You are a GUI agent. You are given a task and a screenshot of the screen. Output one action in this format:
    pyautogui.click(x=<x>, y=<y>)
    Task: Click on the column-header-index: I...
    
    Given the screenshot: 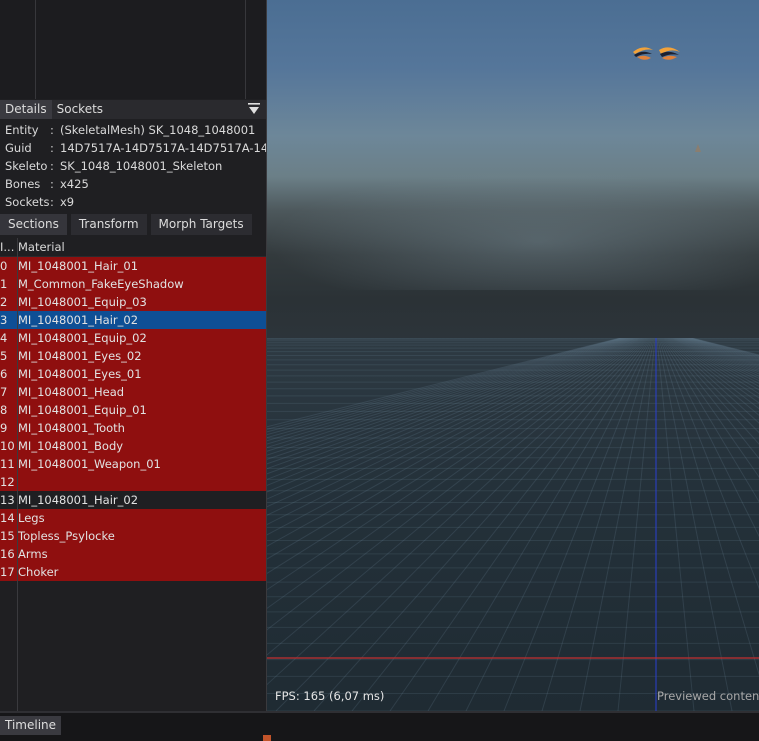 What is the action you would take?
    pyautogui.click(x=8, y=247)
    